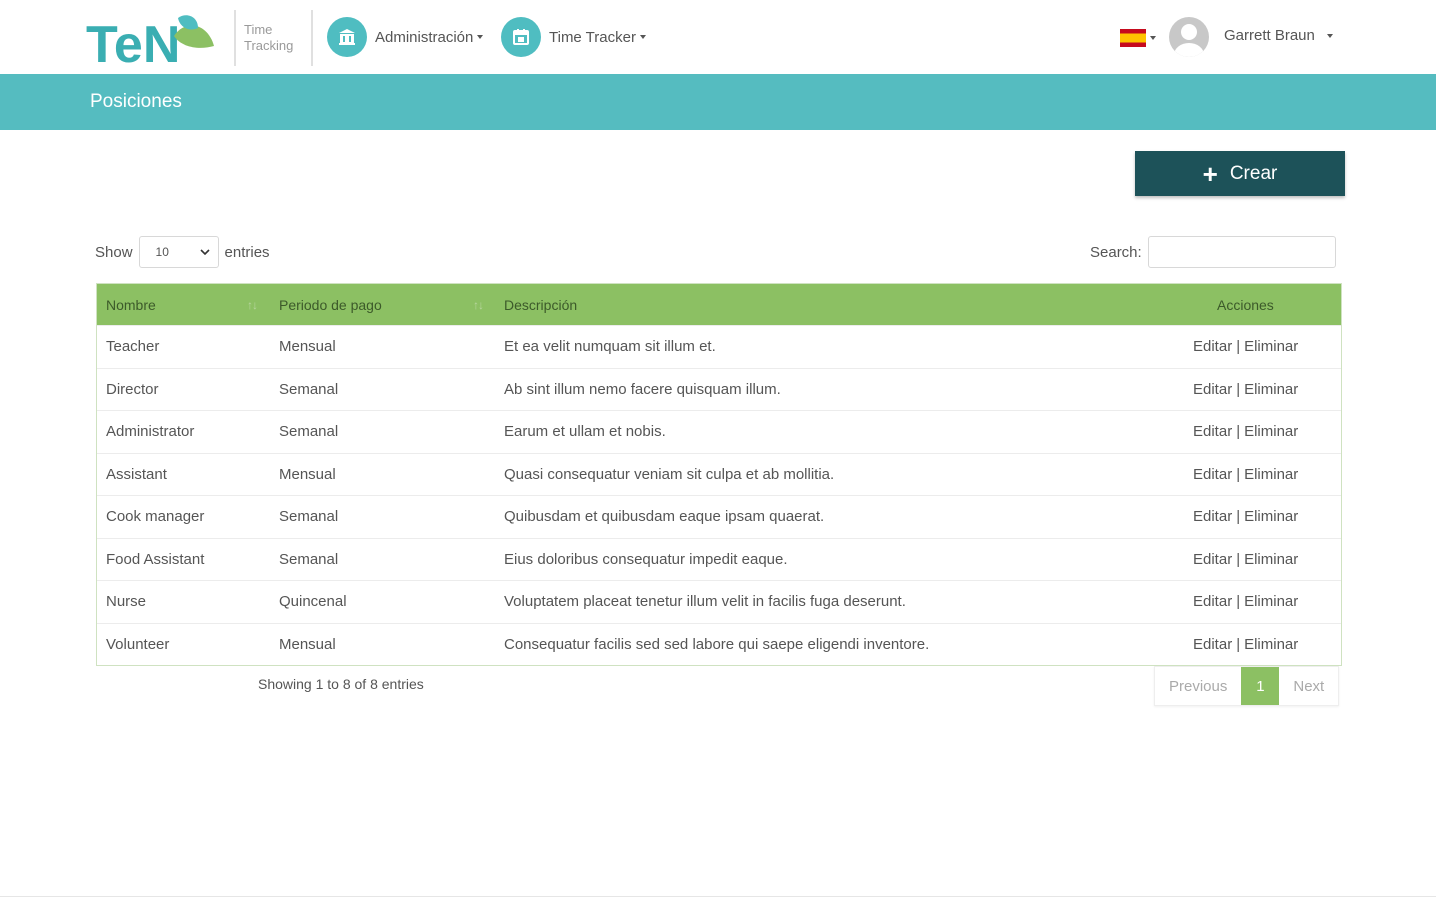 This screenshot has height=900, width=1436. What do you see at coordinates (114, 252) in the screenshot?
I see `show-label: Show` at bounding box center [114, 252].